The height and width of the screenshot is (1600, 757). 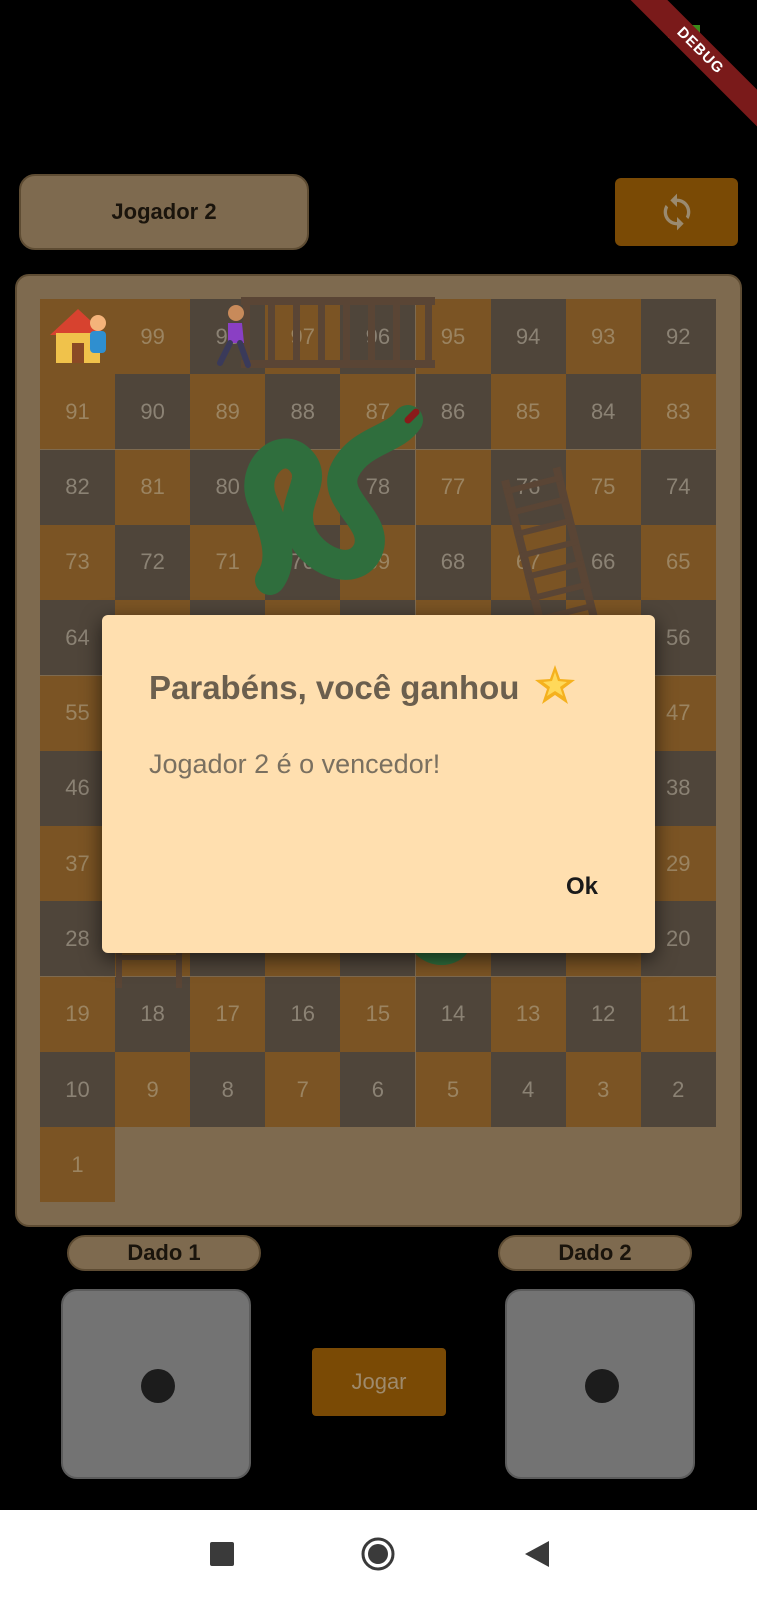 I want to click on die1-pip, so click(x=158, y=1386).